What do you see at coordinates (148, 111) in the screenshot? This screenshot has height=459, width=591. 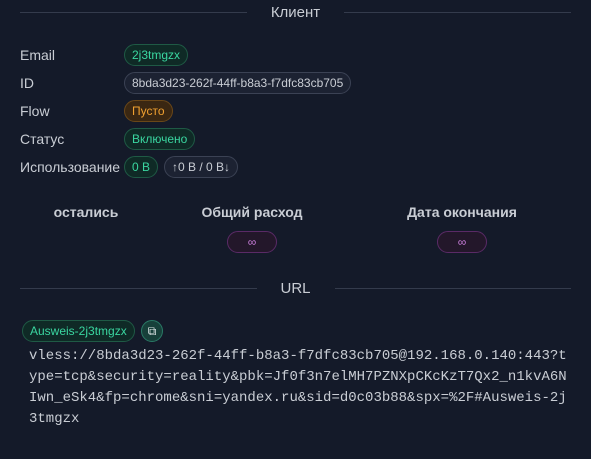 I see `flow-badge: Пусто` at bounding box center [148, 111].